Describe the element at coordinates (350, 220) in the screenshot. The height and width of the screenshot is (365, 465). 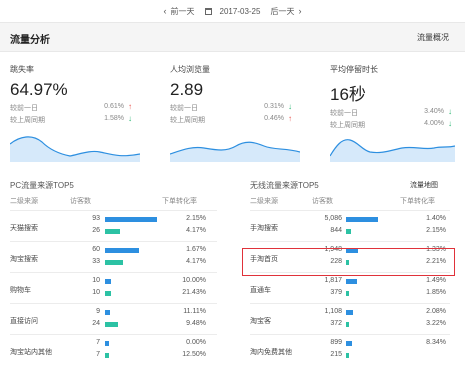
I see `row-line-primary: 5,086 1.40%` at that location.